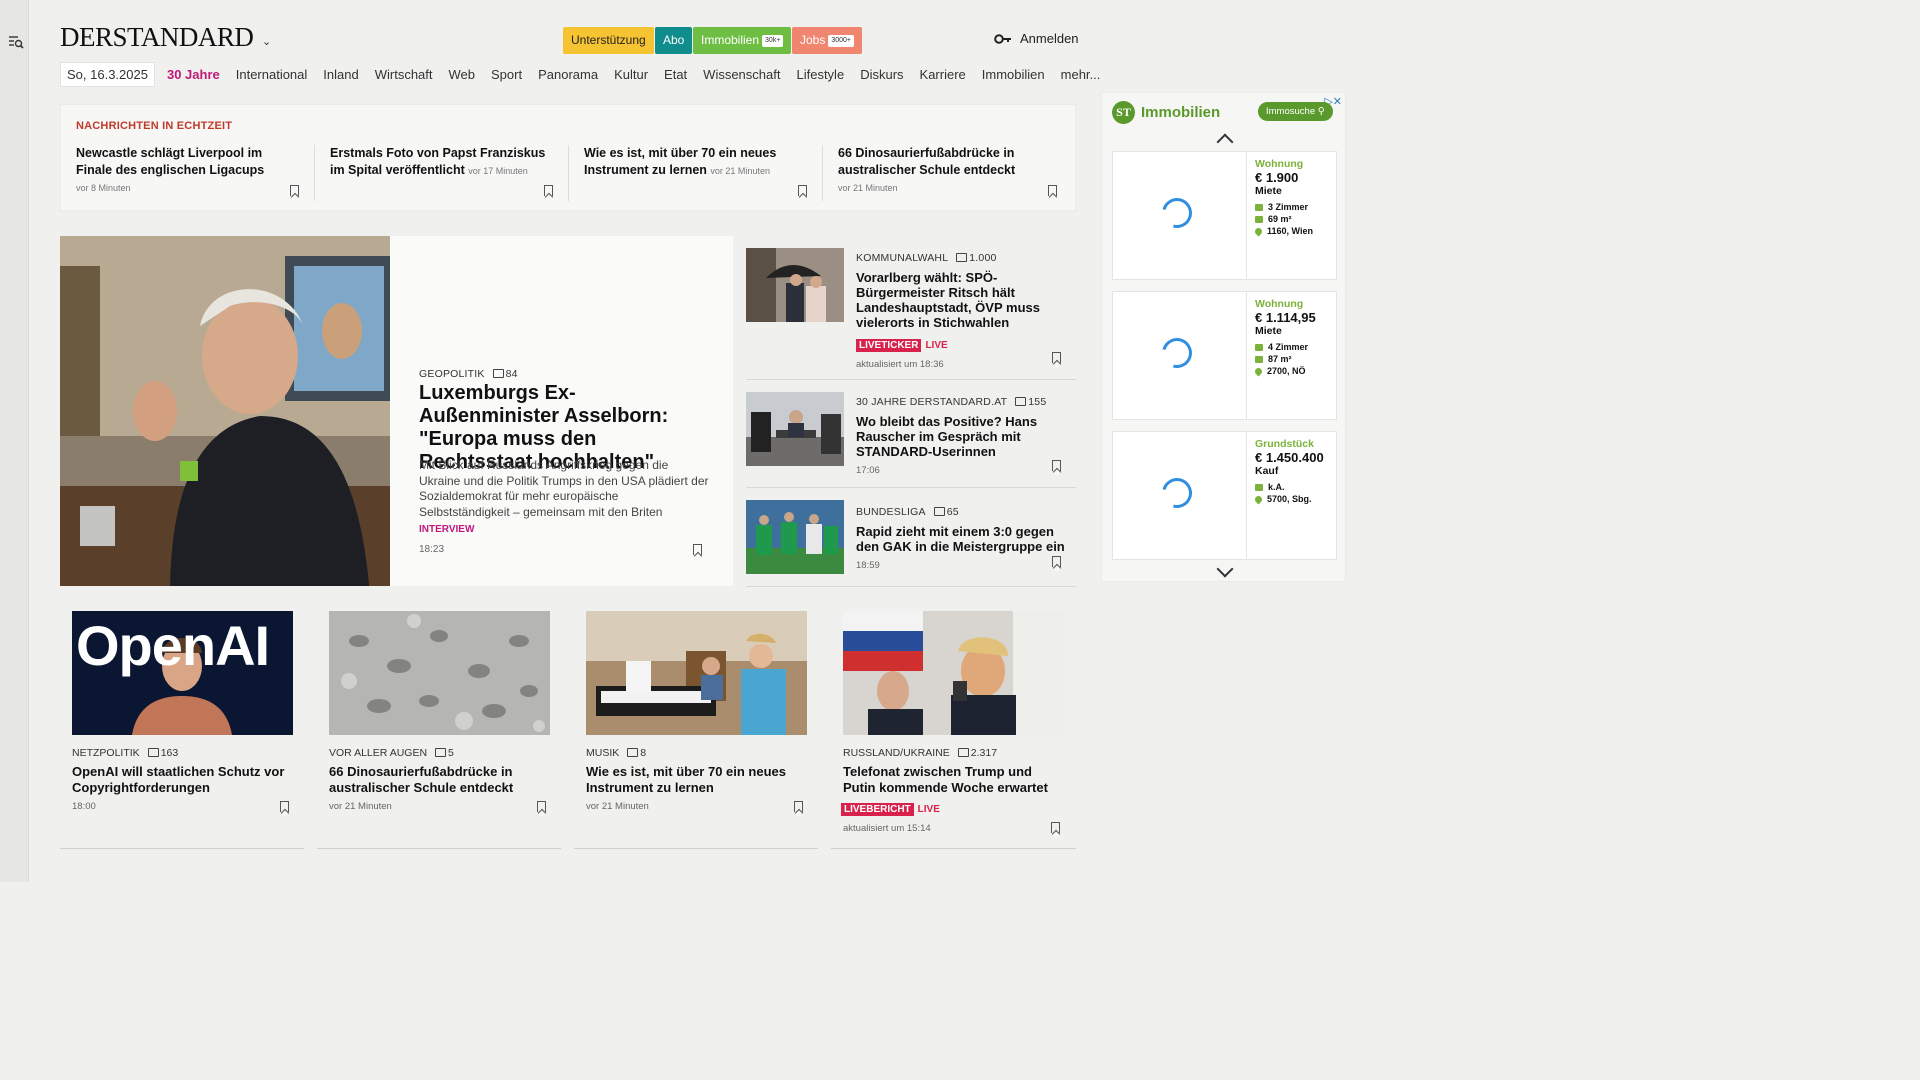  I want to click on chevron-down-icon, so click(1225, 569).